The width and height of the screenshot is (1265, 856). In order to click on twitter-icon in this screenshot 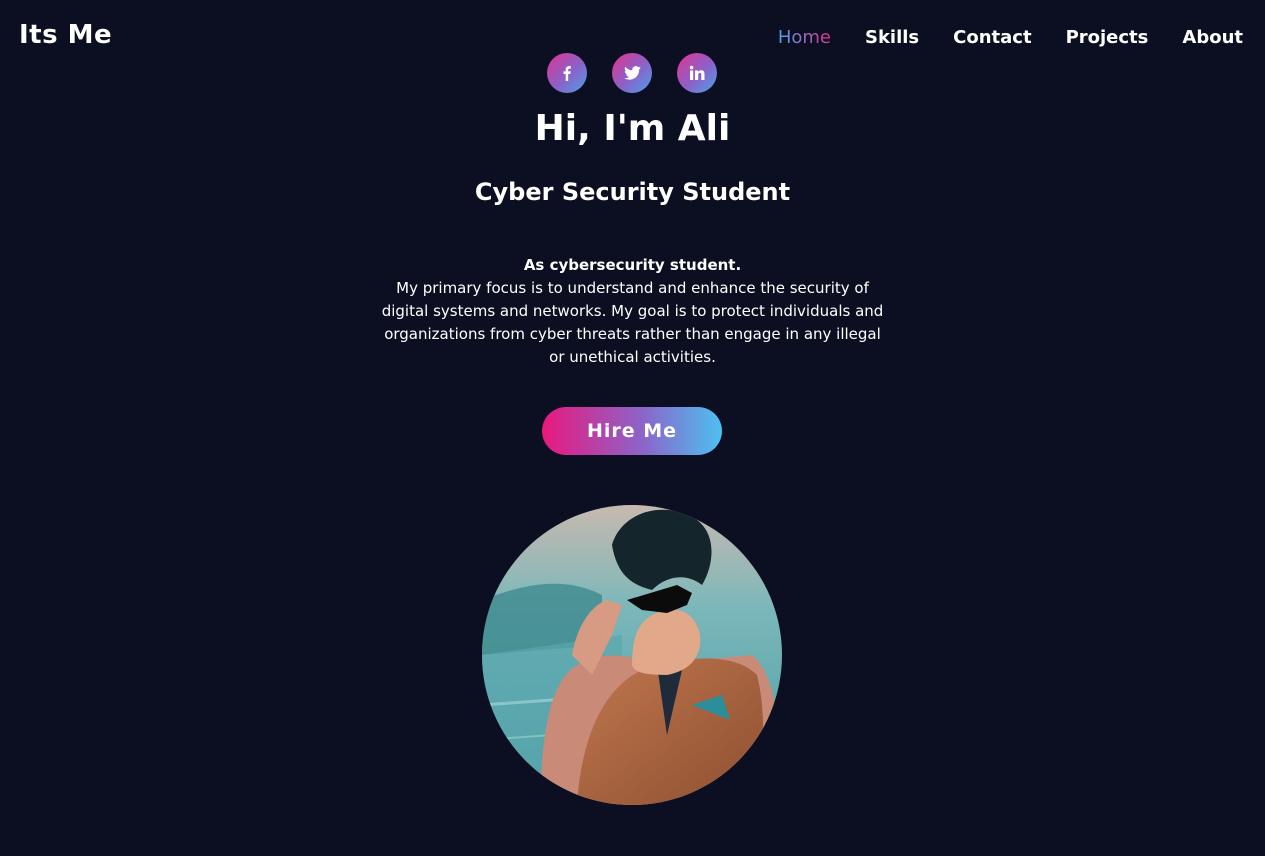, I will do `click(632, 73)`.